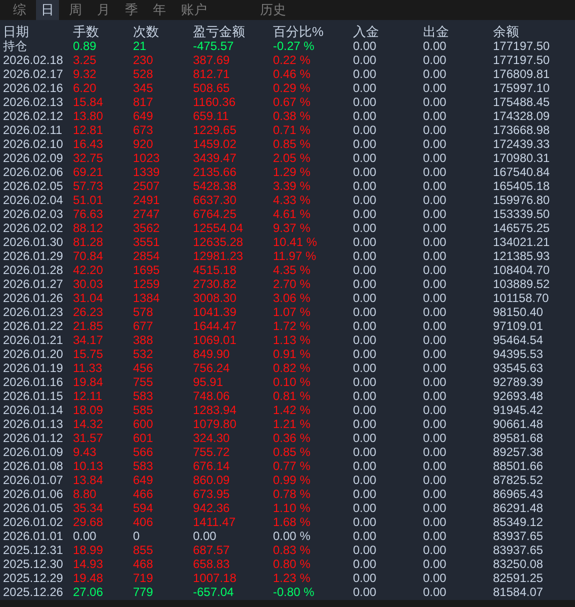  I want to click on table-cell-text: 15.84, so click(88, 102).